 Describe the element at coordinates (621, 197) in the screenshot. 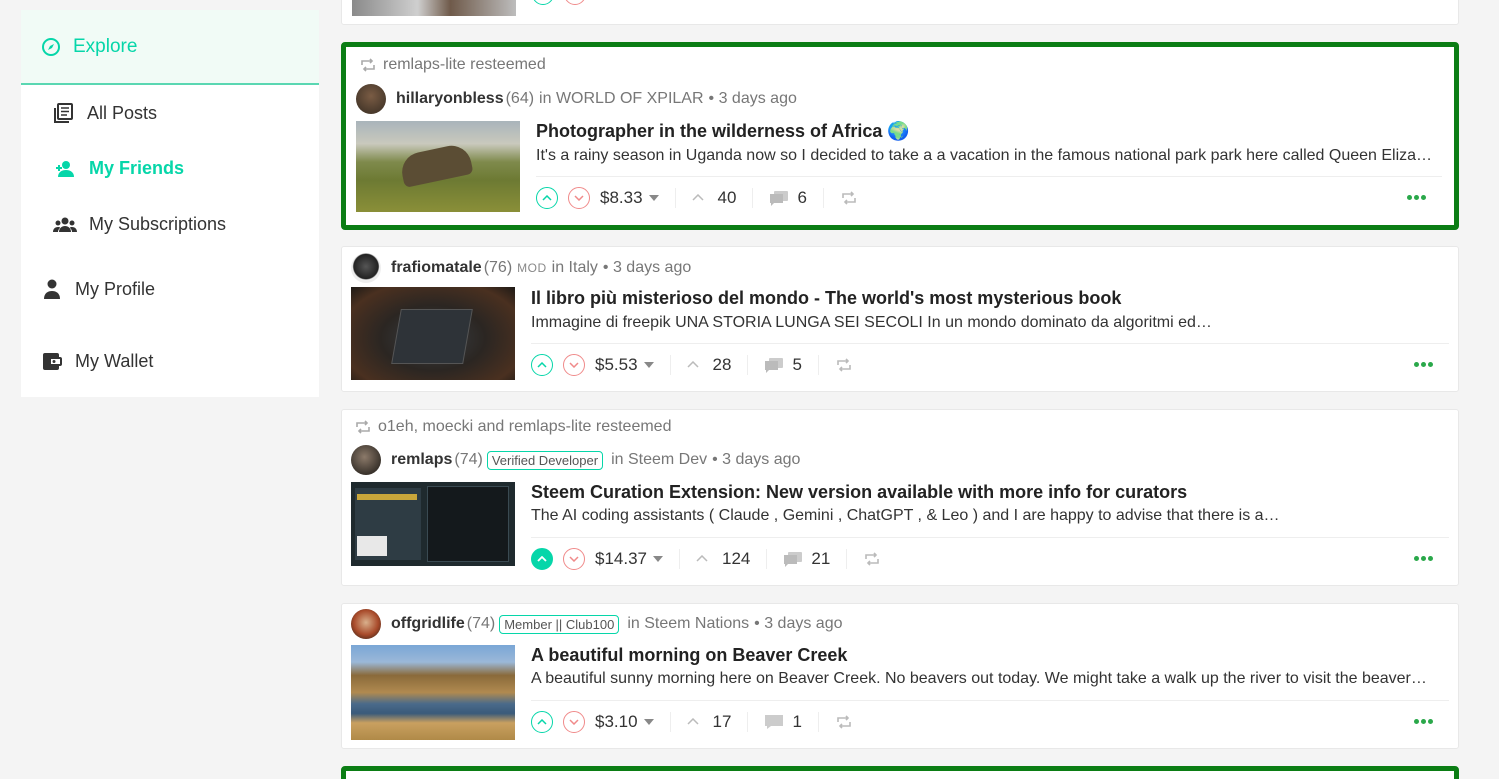

I see `payout-value: $8.33` at that location.